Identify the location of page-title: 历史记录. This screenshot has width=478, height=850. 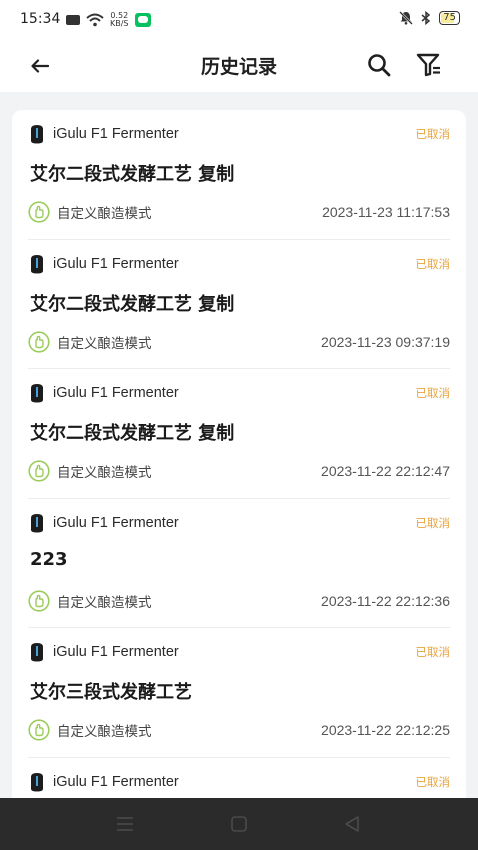
(238, 67).